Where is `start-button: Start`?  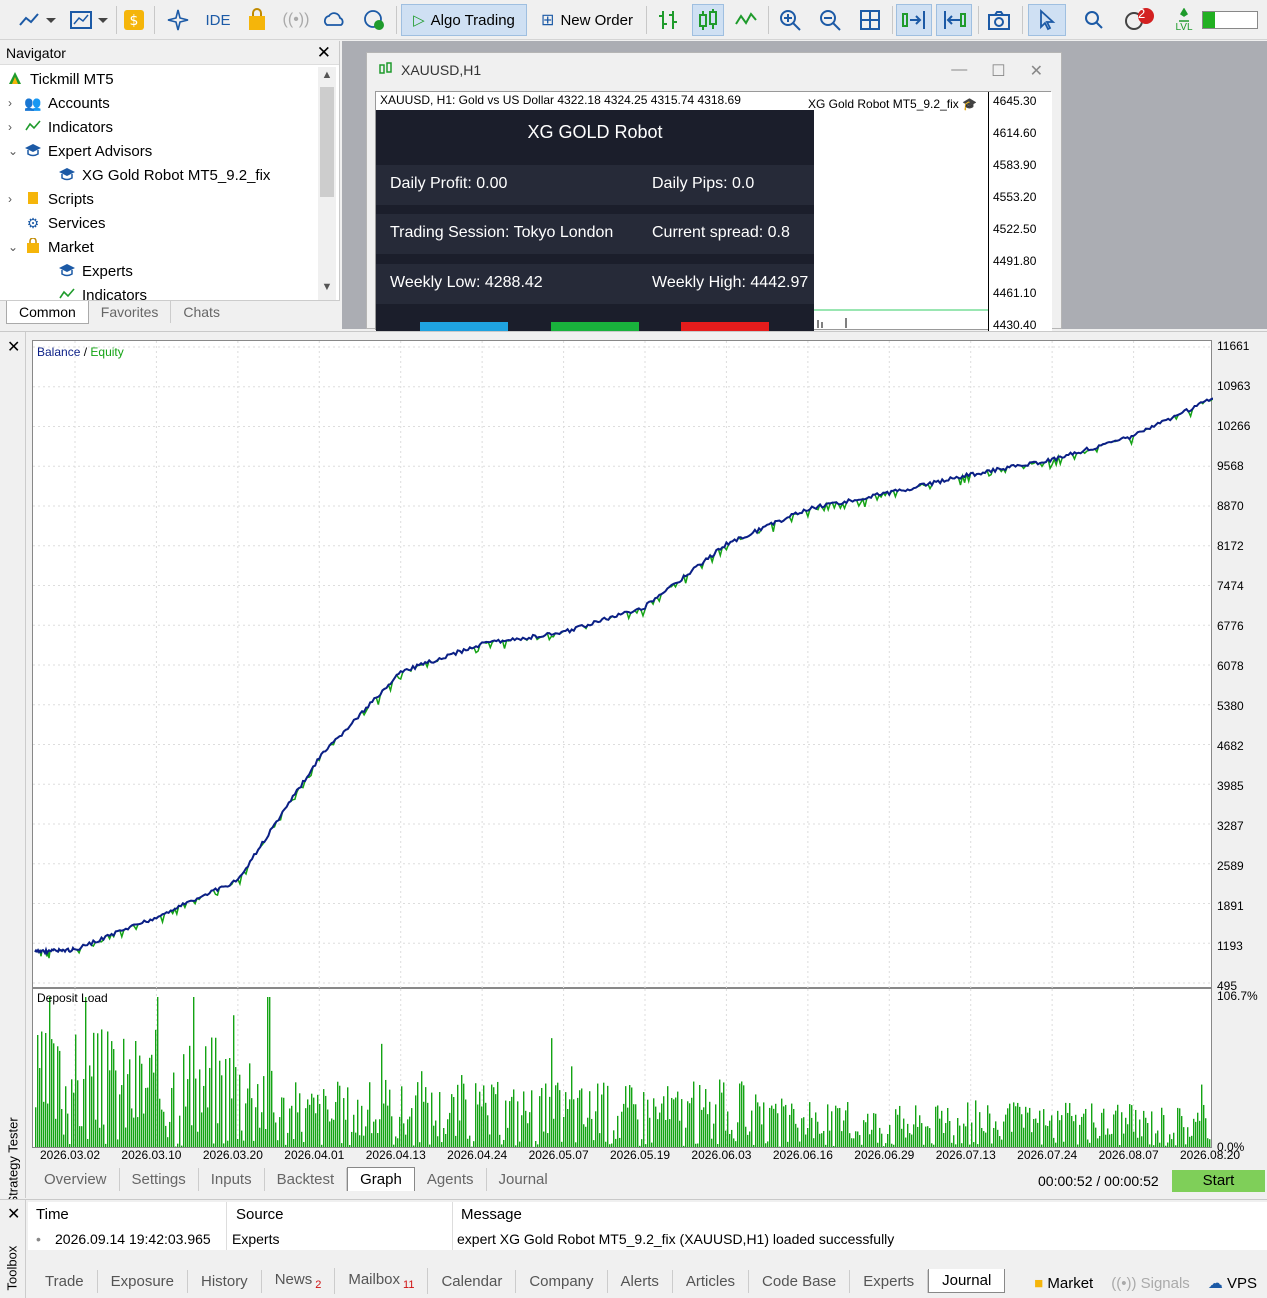 start-button: Start is located at coordinates (1218, 1181).